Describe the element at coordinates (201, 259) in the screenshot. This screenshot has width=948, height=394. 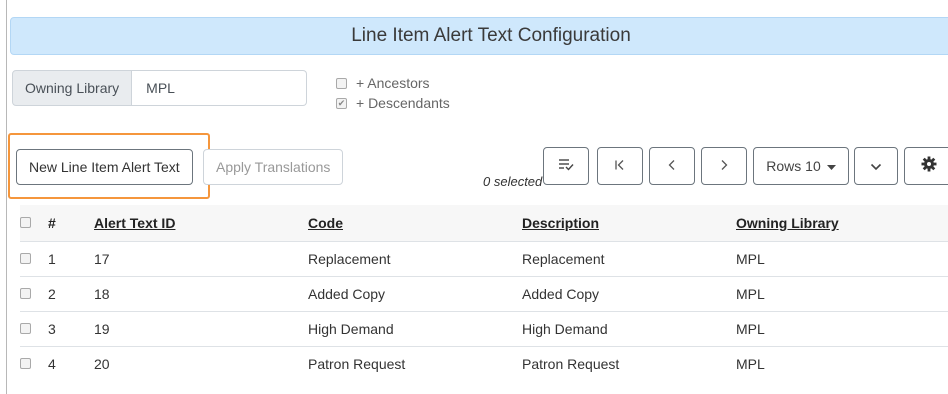
I see `alert-text-id-cell: 17` at that location.